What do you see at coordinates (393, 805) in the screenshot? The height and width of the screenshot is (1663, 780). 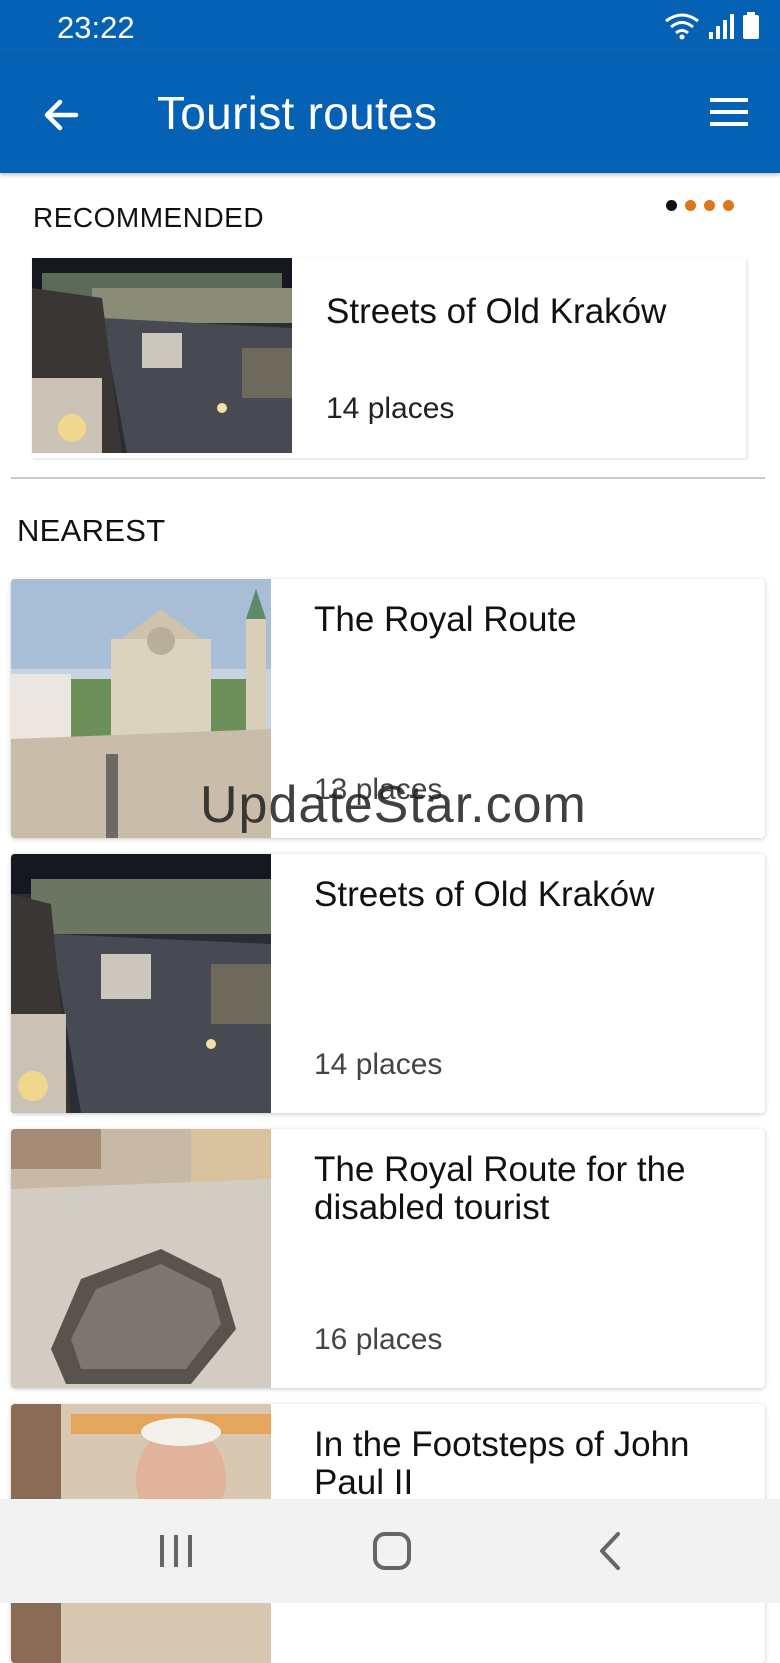 I see `watermark: UpdateStar.com` at bounding box center [393, 805].